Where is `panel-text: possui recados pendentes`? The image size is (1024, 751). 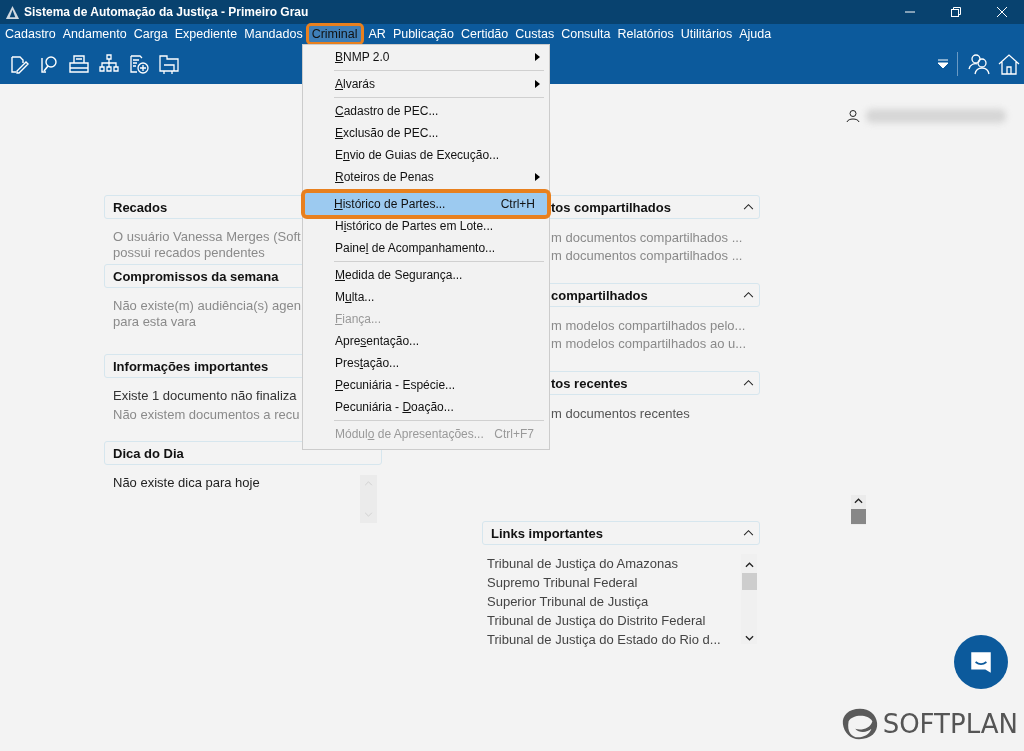 panel-text: possui recados pendentes is located at coordinates (189, 253).